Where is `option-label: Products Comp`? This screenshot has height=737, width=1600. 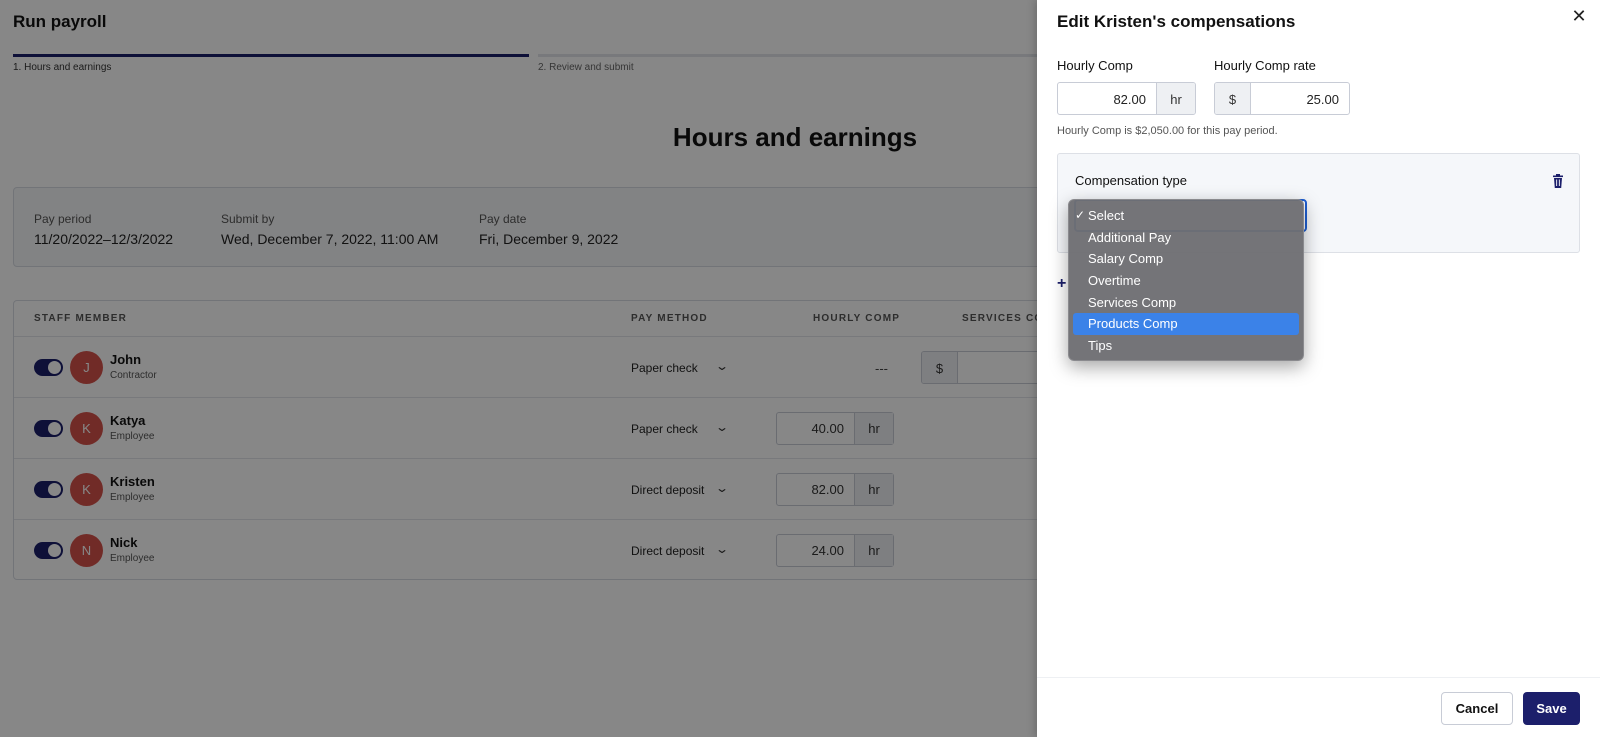
option-label: Products Comp is located at coordinates (1133, 324).